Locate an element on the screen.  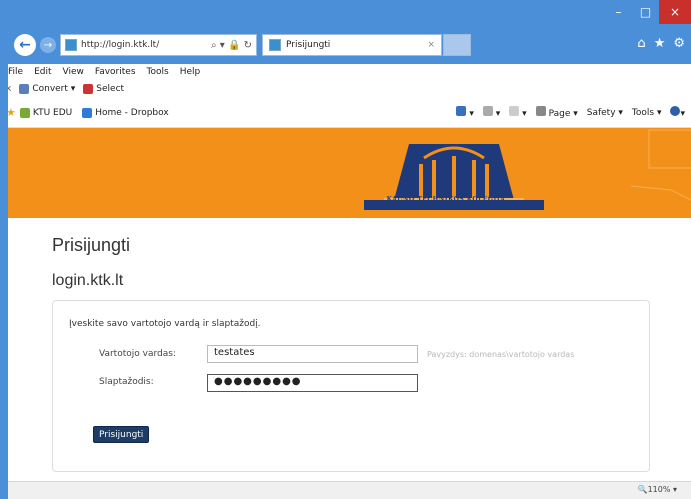
select-label: Select is located at coordinates (110, 89).